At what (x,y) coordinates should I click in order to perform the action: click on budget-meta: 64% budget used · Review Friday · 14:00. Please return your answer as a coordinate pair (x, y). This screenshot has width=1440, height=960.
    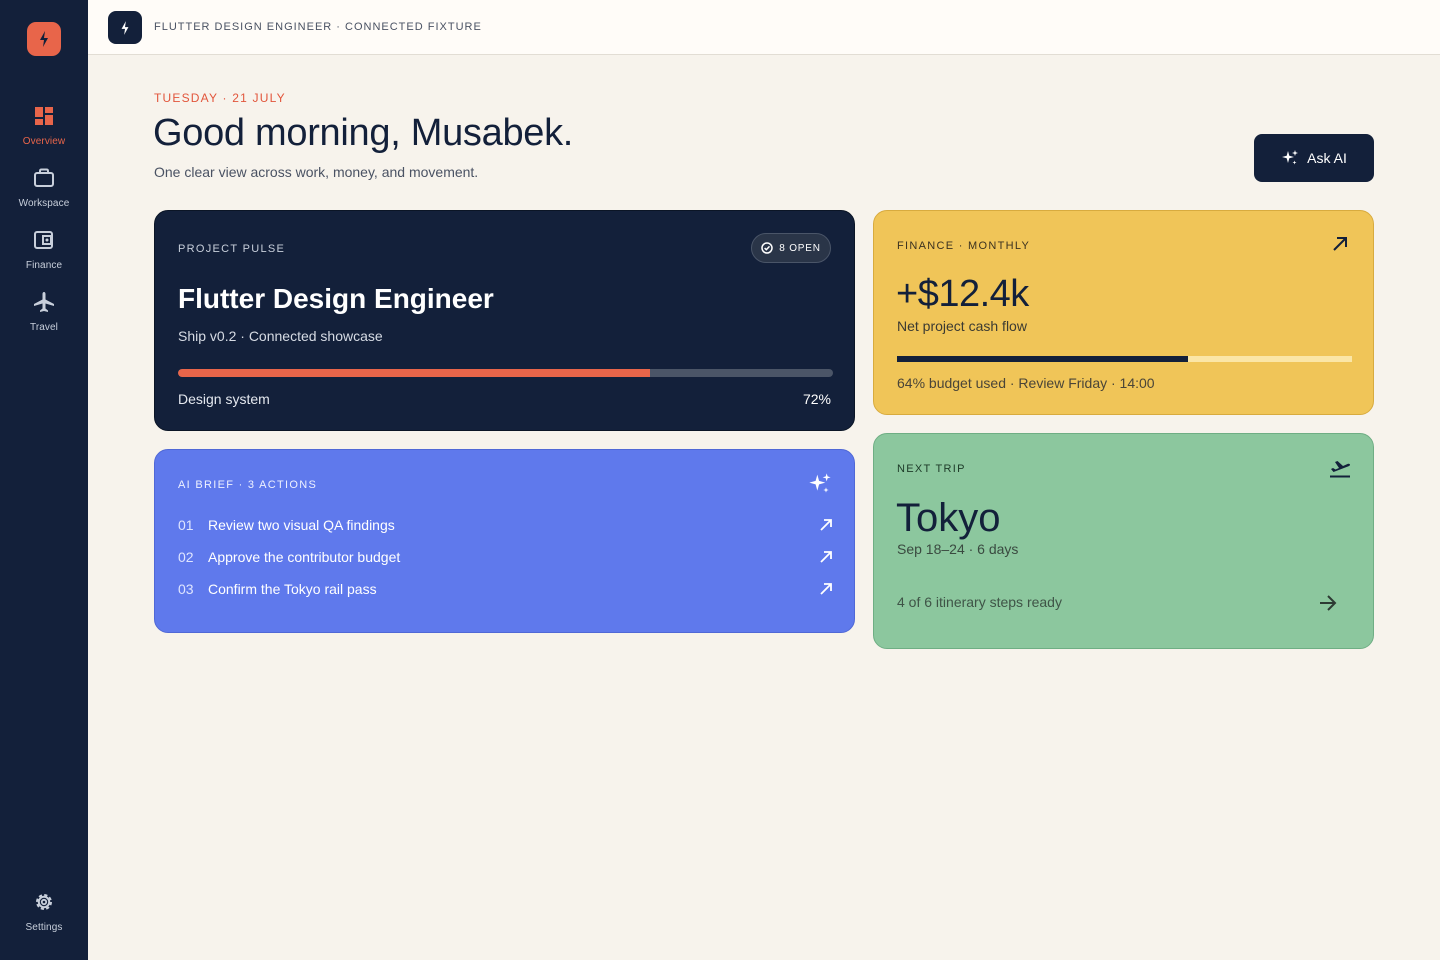
    Looking at the image, I should click on (1026, 383).